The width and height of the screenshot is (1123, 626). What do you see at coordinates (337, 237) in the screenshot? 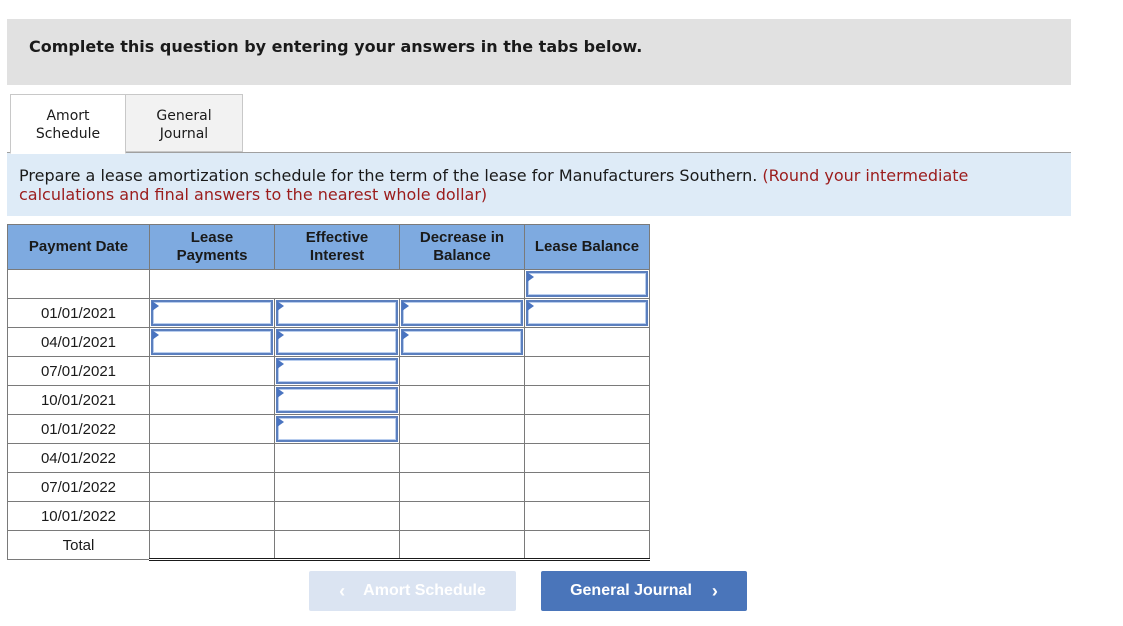
I see `header-text: Effective` at bounding box center [337, 237].